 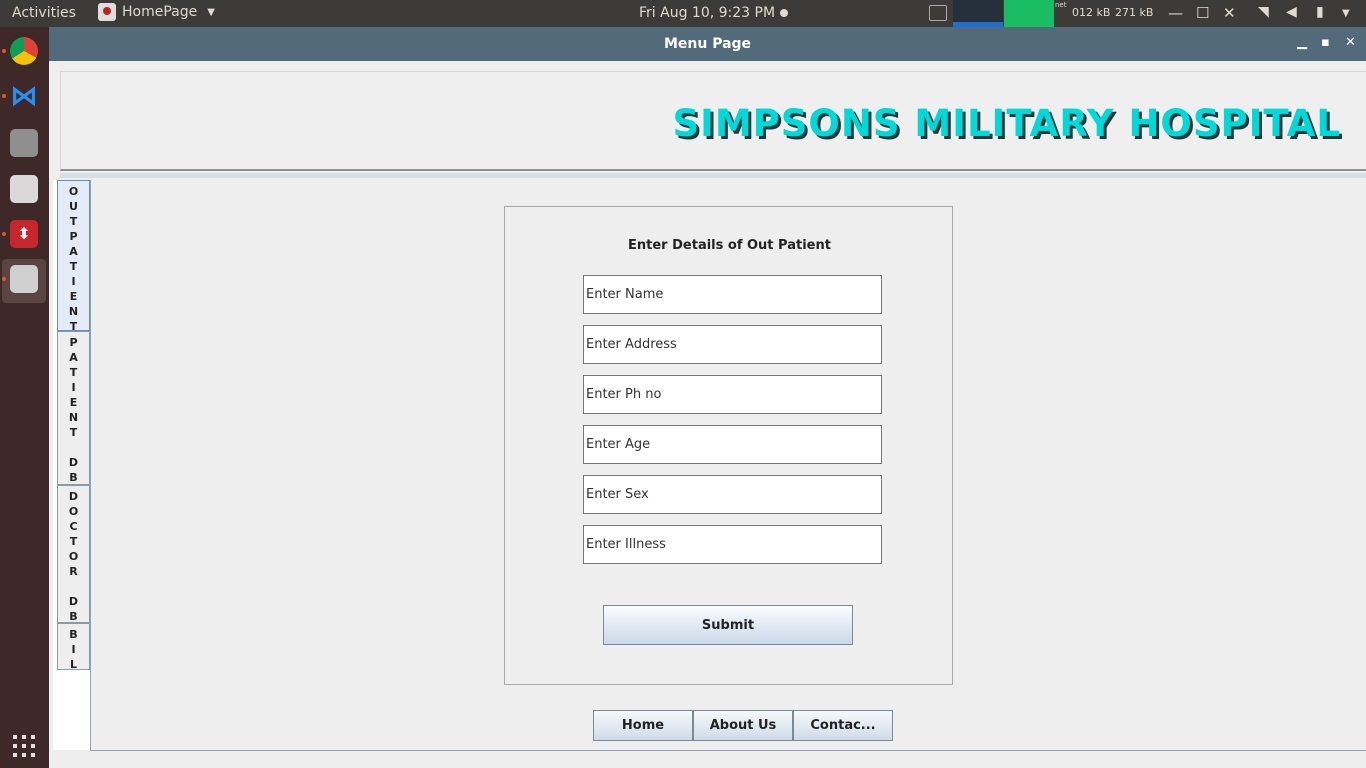 I want to click on software-center-icon, so click(x=24, y=189).